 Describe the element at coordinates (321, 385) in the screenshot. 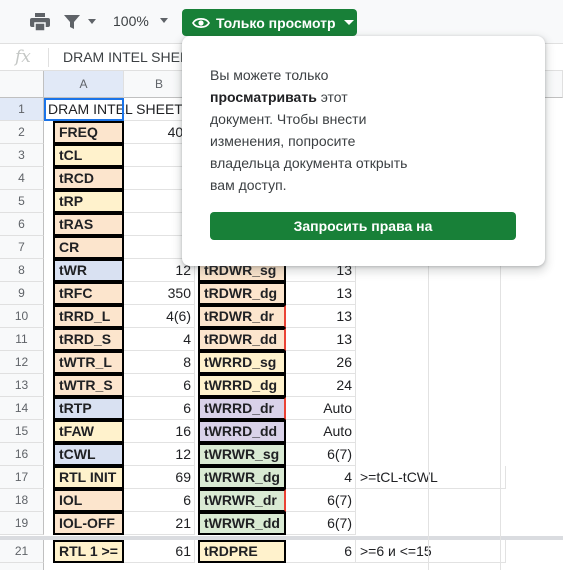

I see `cell-e13: 24` at that location.